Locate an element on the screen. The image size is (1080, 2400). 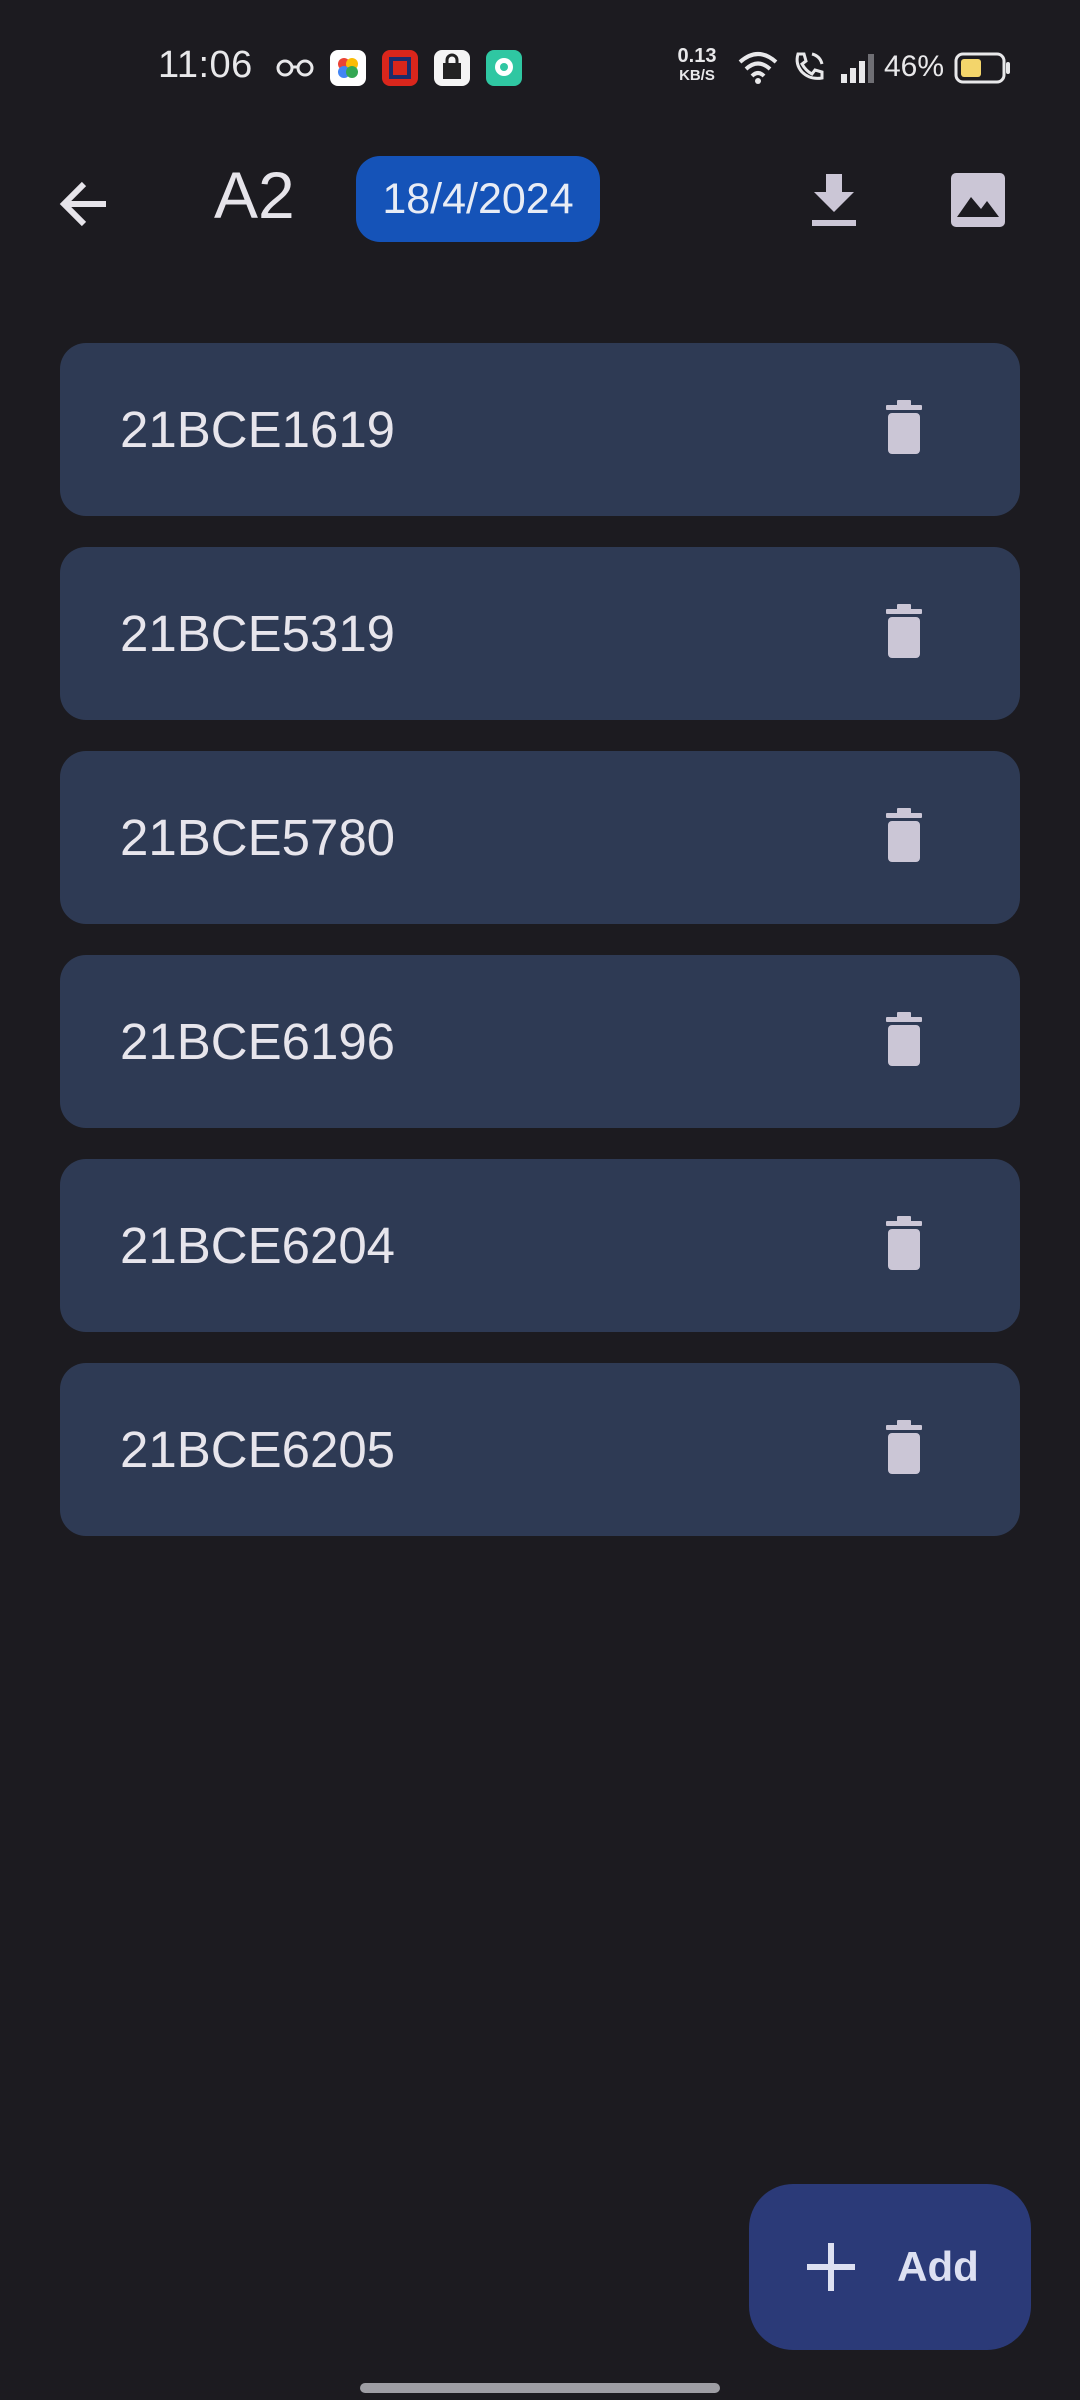
scanner-app-icon is located at coordinates (400, 68).